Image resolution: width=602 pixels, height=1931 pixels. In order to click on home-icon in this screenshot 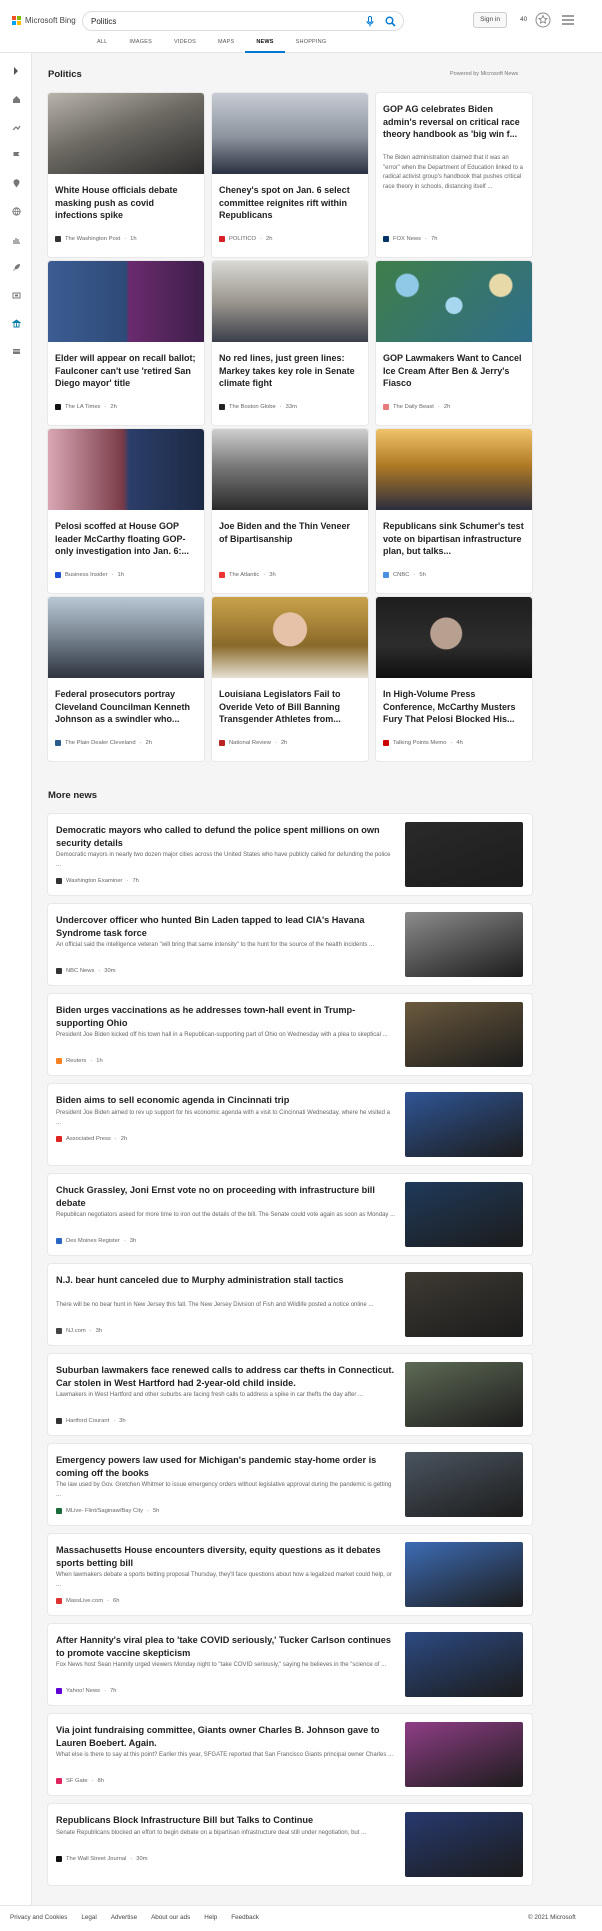, I will do `click(16, 99)`.